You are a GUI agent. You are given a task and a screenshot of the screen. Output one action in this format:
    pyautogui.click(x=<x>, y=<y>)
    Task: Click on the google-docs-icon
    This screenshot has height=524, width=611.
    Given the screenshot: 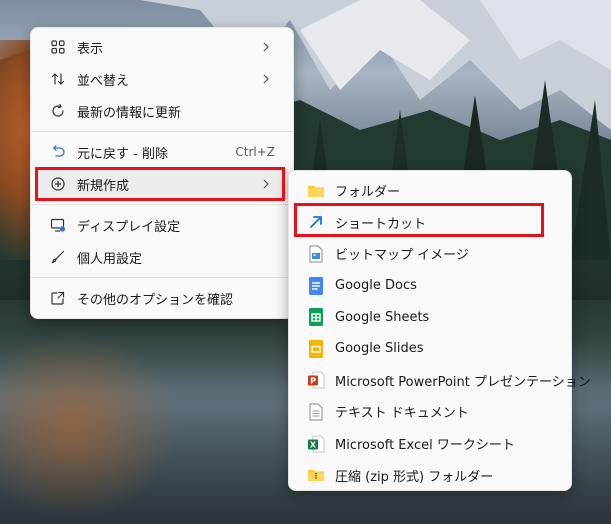 What is the action you would take?
    pyautogui.click(x=316, y=285)
    